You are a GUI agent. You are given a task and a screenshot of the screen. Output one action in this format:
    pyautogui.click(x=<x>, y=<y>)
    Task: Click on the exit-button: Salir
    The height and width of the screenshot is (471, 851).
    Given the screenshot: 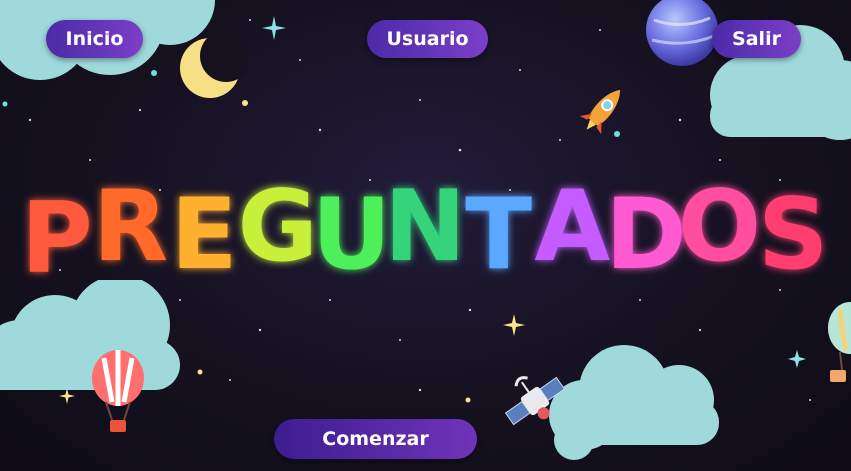 What is the action you would take?
    pyautogui.click(x=756, y=39)
    